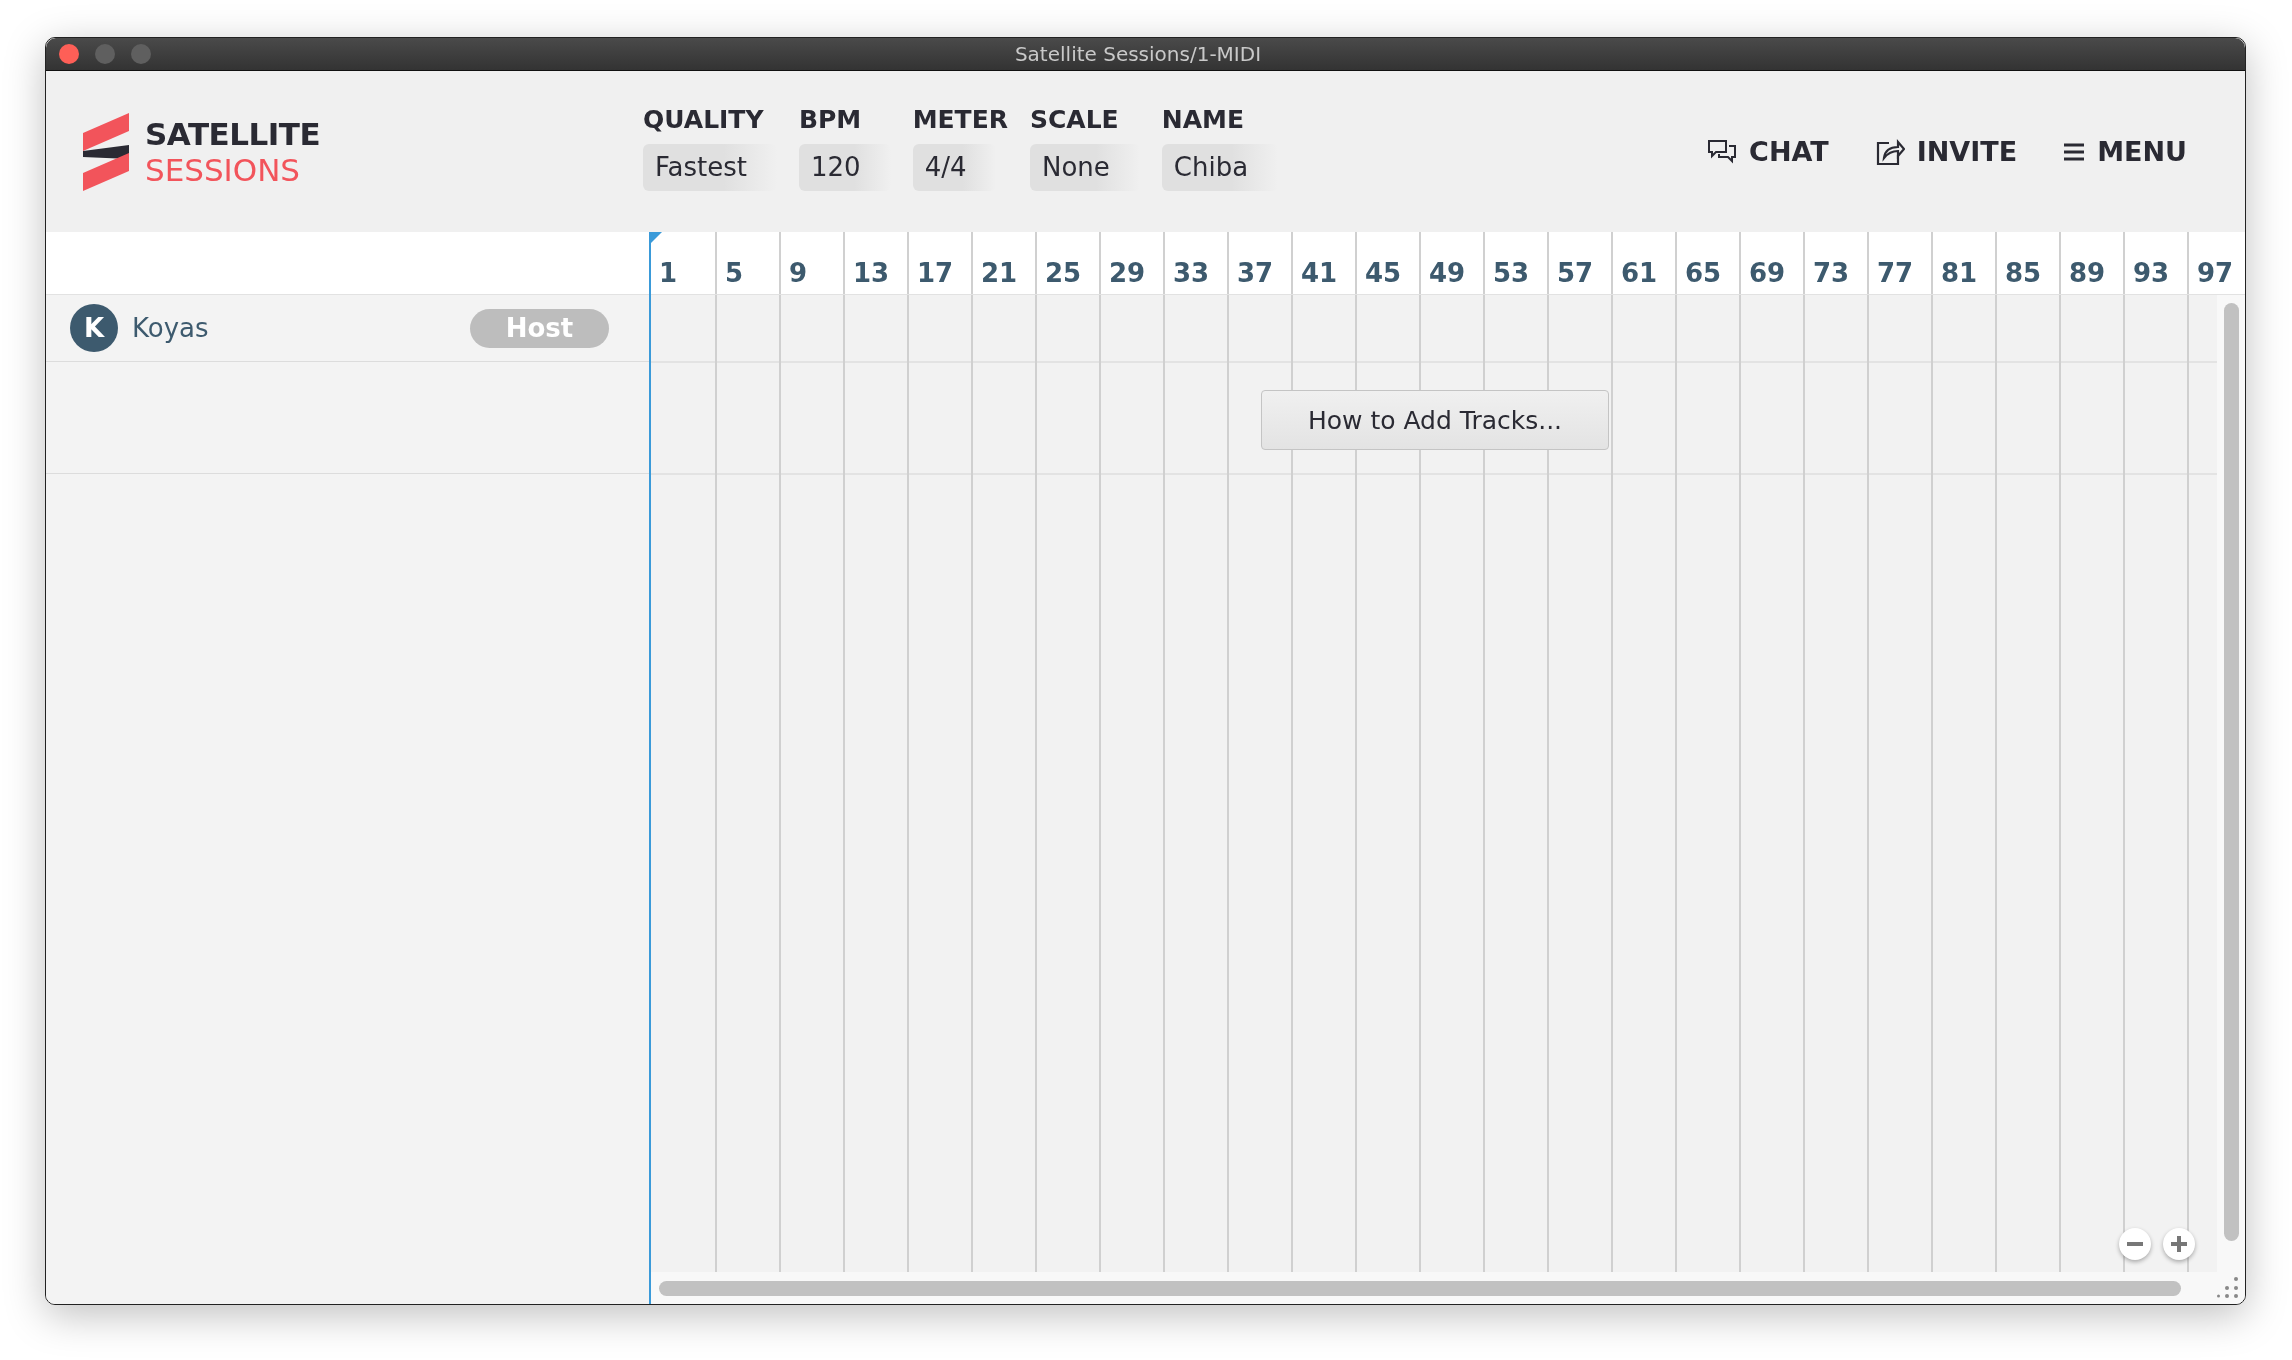 The image size is (2292, 1360). Describe the element at coordinates (69, 54) in the screenshot. I see `close-button` at that location.